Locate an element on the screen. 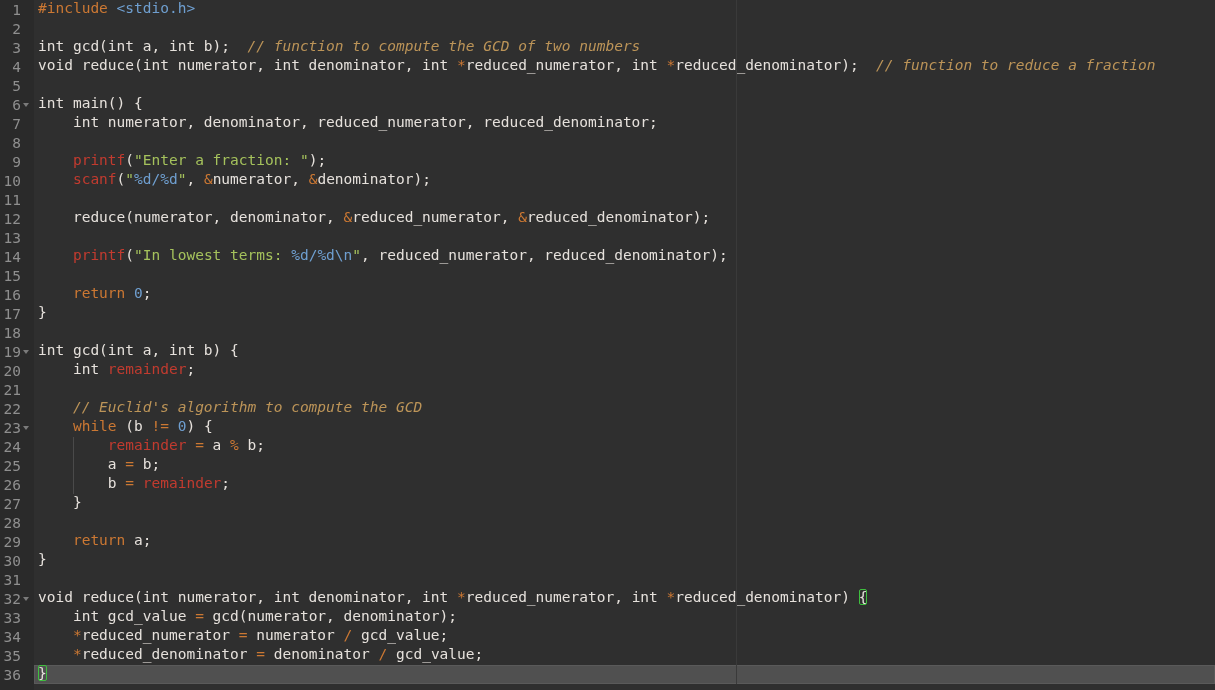  line-number: 15 is located at coordinates (12, 275).